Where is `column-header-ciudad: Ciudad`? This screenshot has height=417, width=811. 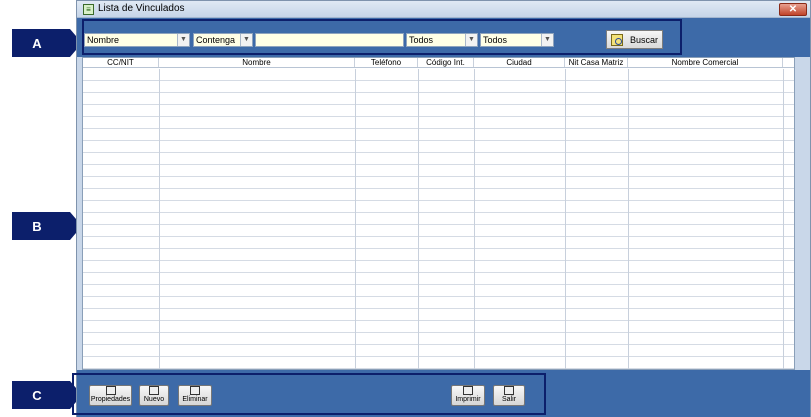 column-header-ciudad: Ciudad is located at coordinates (519, 62).